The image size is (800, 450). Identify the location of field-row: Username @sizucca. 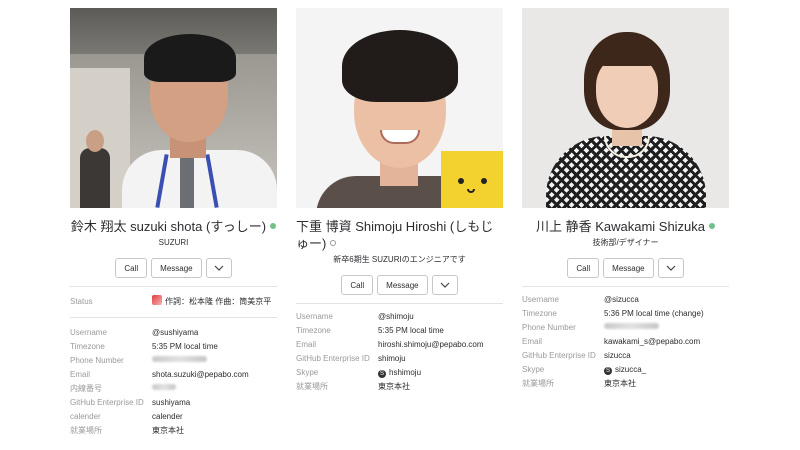
(625, 300).